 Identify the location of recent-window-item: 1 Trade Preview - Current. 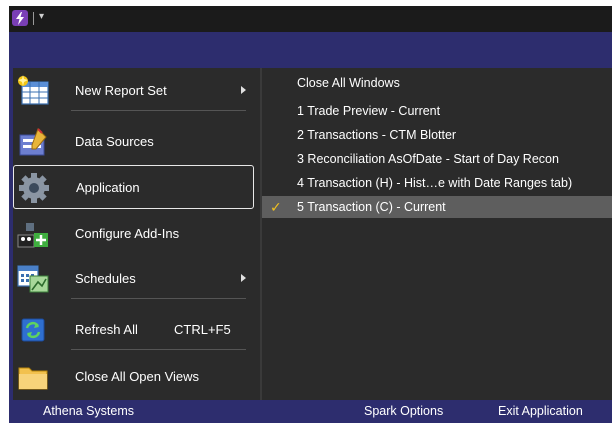
(437, 111).